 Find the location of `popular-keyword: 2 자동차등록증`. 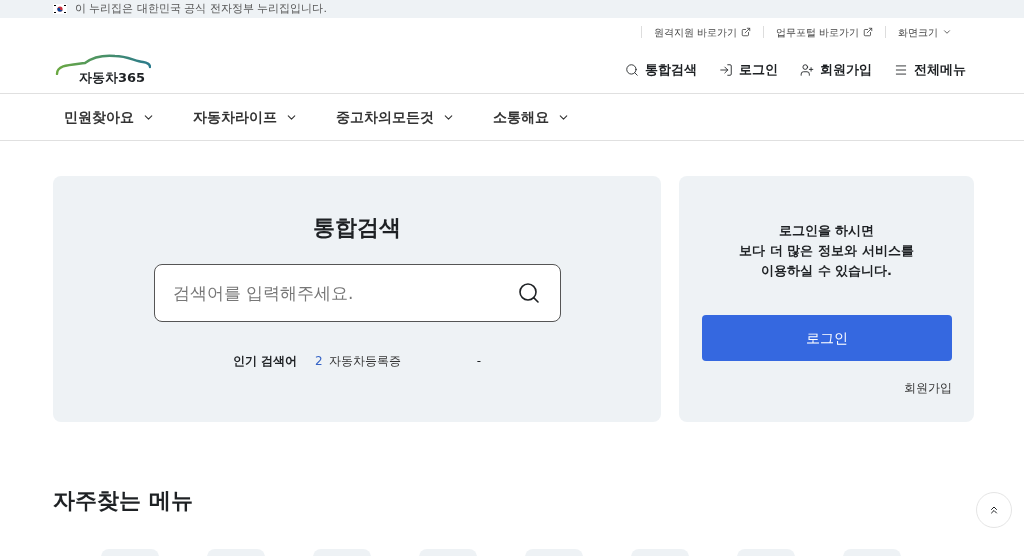

popular-keyword: 2 자동차등록증 is located at coordinates (358, 361).